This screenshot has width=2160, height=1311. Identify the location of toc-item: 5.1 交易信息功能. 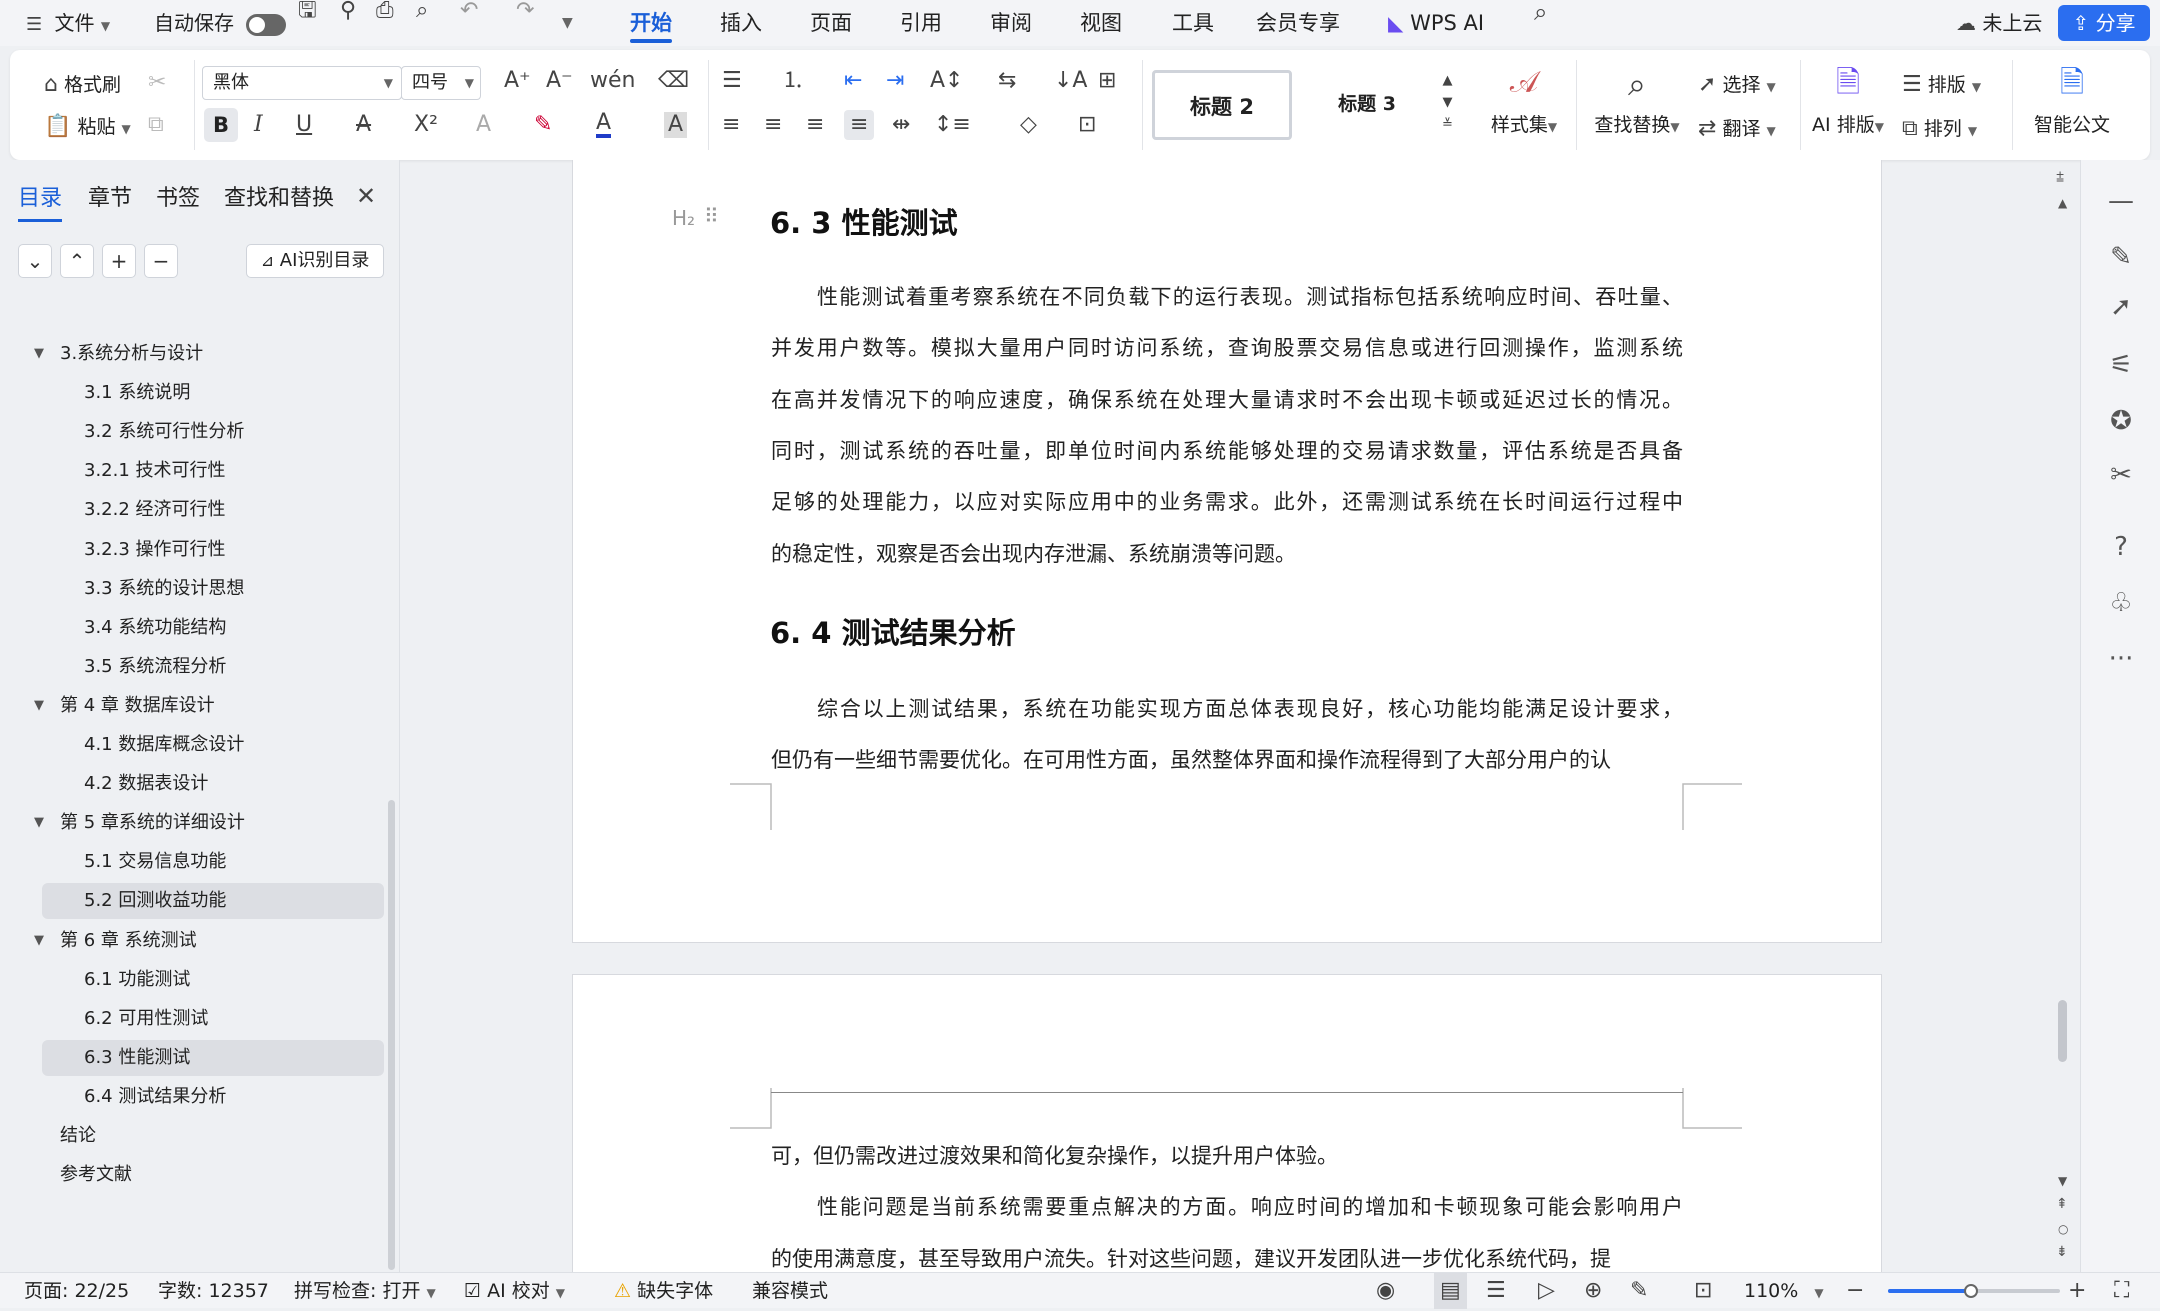
(213, 862).